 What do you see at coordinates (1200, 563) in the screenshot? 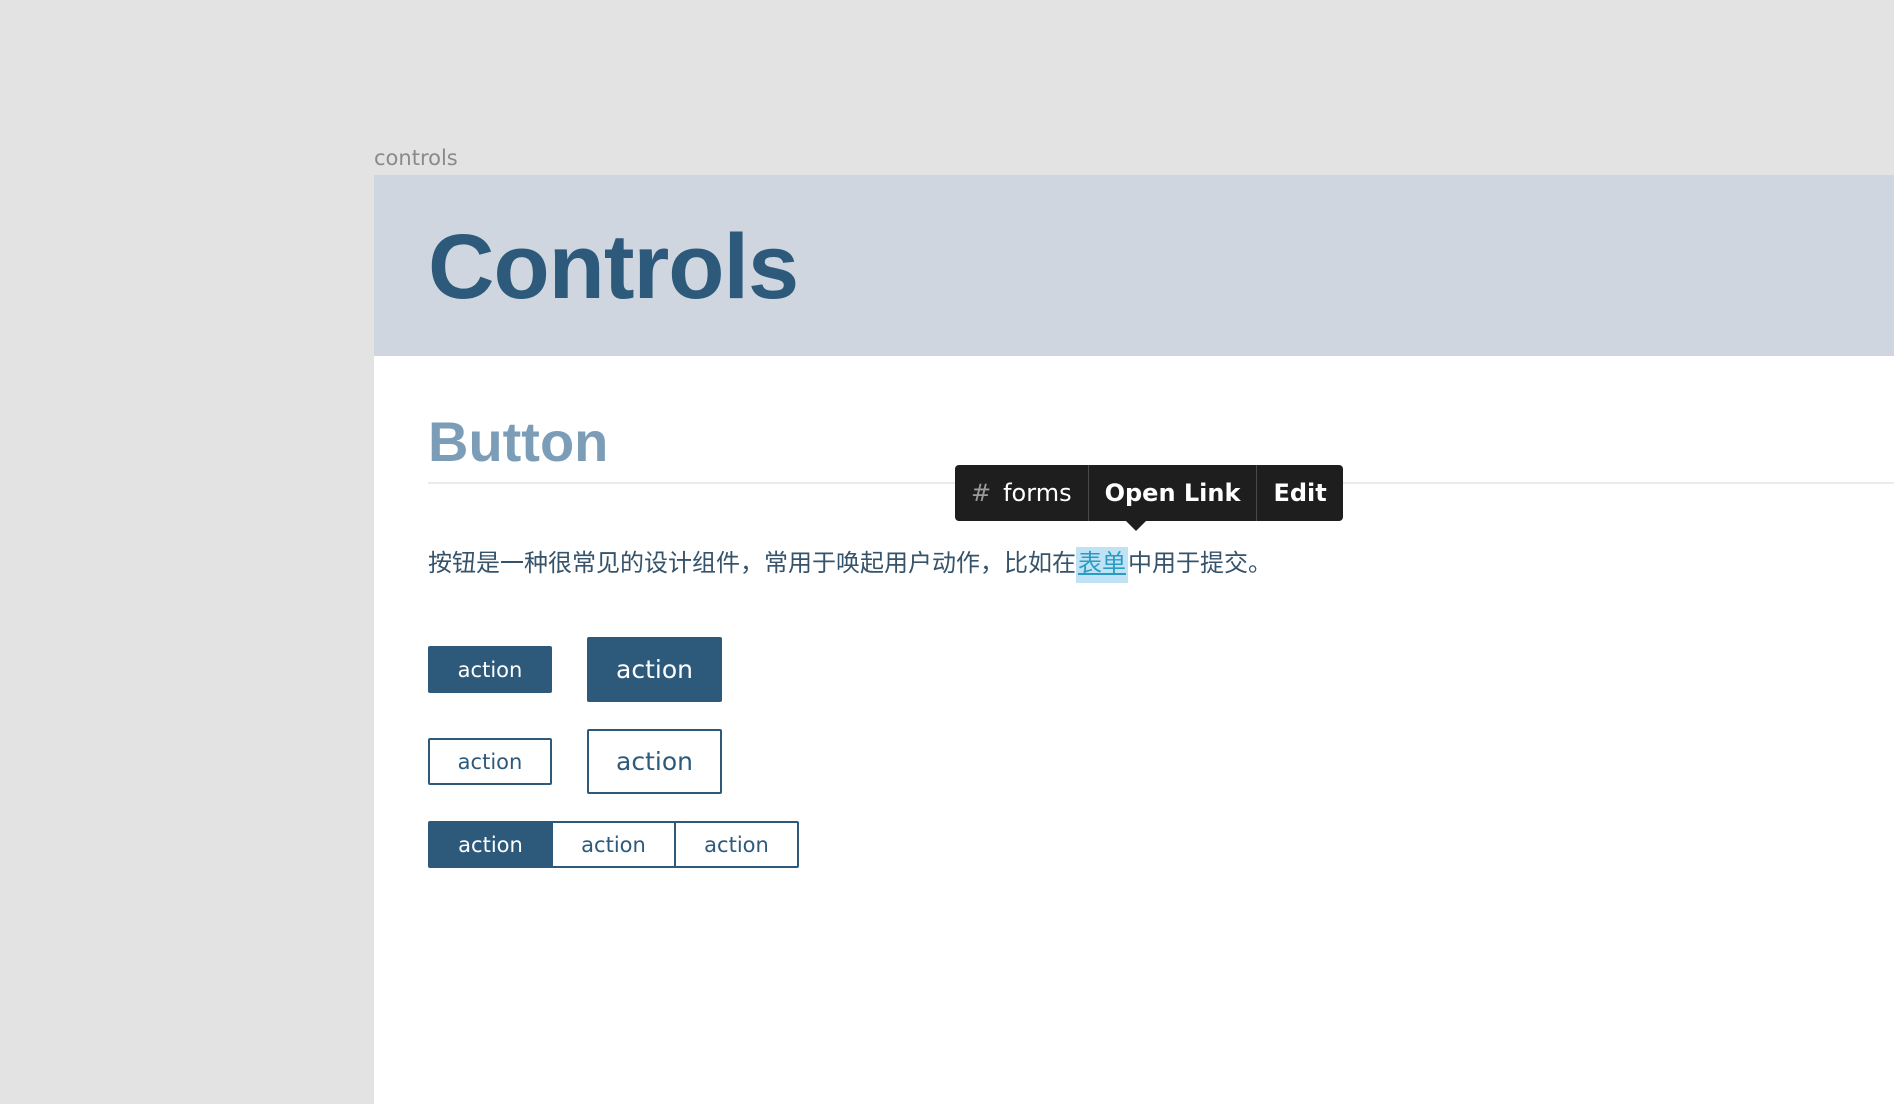
I see `description-text-after: 中用于提交。` at bounding box center [1200, 563].